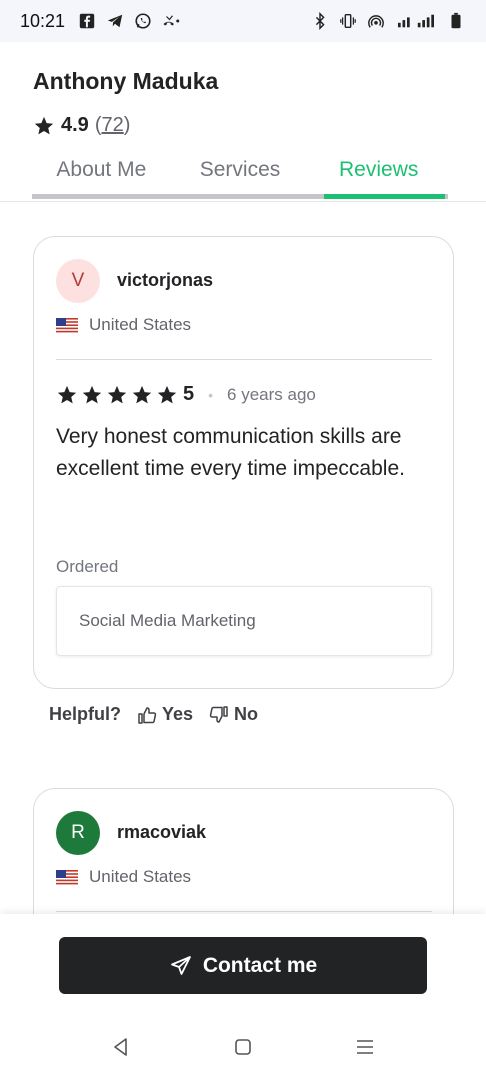  Describe the element at coordinates (456, 21) in the screenshot. I see `battery-icon` at that location.